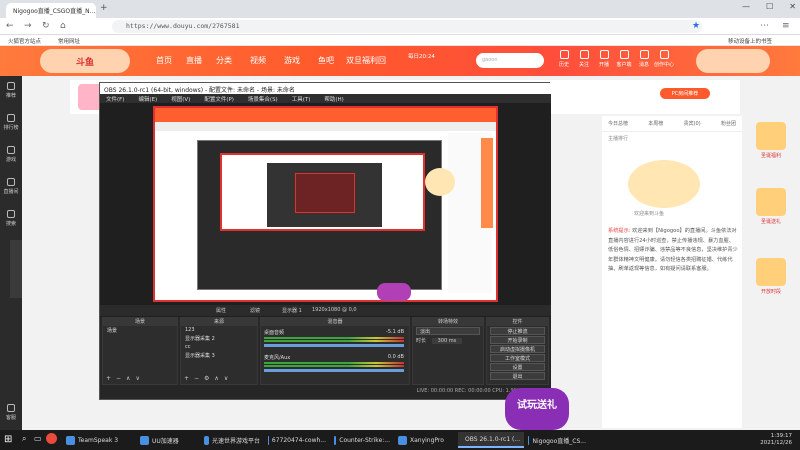  Describe the element at coordinates (194, 60) in the screenshot. I see `nav-live: 直播` at that location.